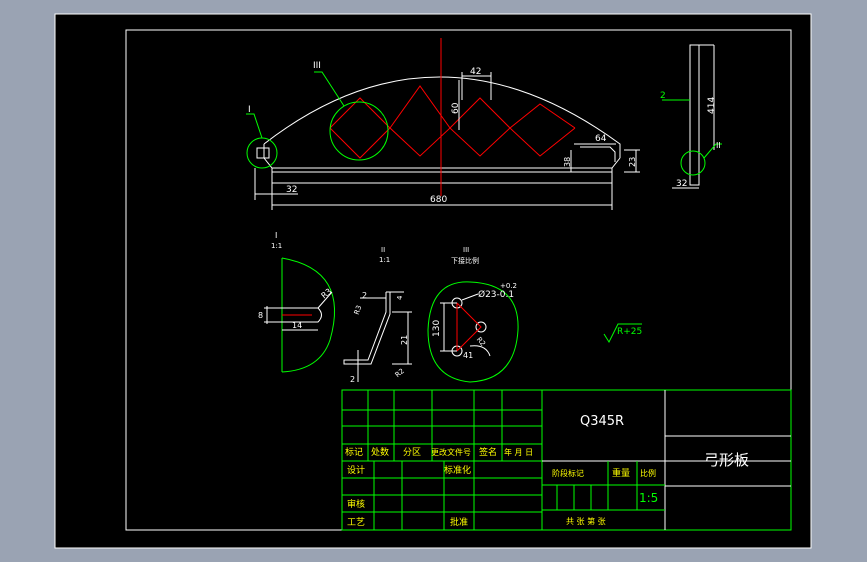 Image resolution: width=867 pixels, height=562 pixels. Describe the element at coordinates (508, 286) in the screenshot. I see `detail-III-tol: +0.2` at that location.